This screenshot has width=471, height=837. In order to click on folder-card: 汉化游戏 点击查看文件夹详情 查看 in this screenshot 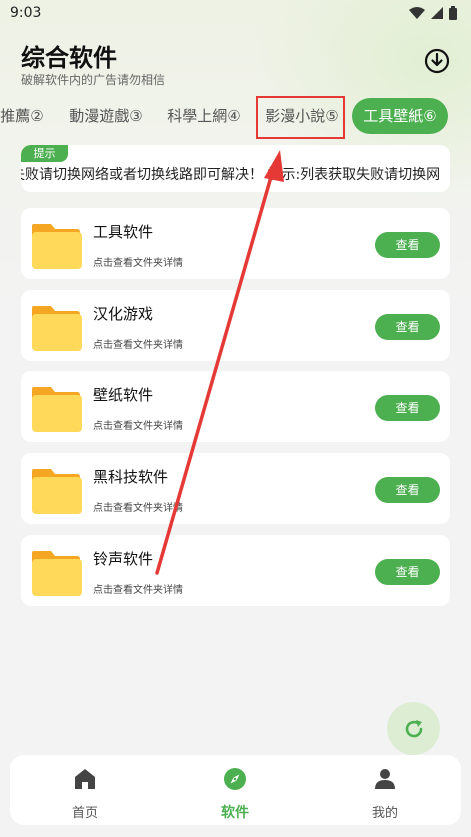, I will do `click(235, 325)`.